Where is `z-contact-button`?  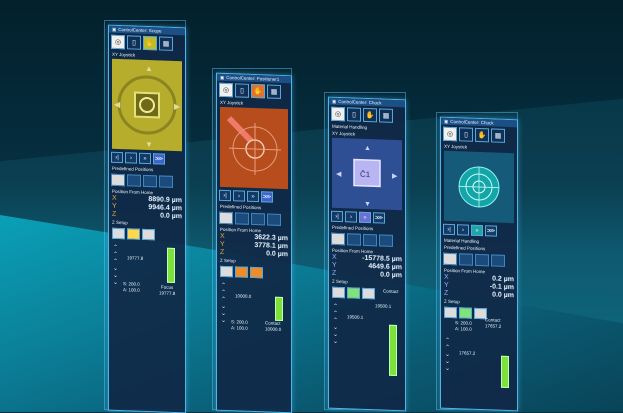 z-contact-button is located at coordinates (241, 272).